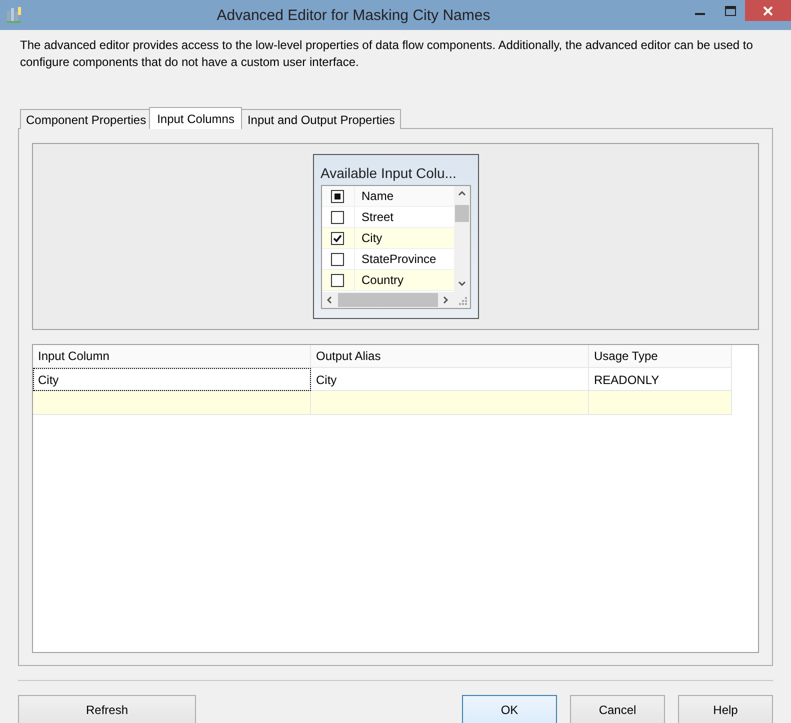 This screenshot has width=791, height=723. What do you see at coordinates (509, 709) in the screenshot?
I see `dialog-button: OK` at bounding box center [509, 709].